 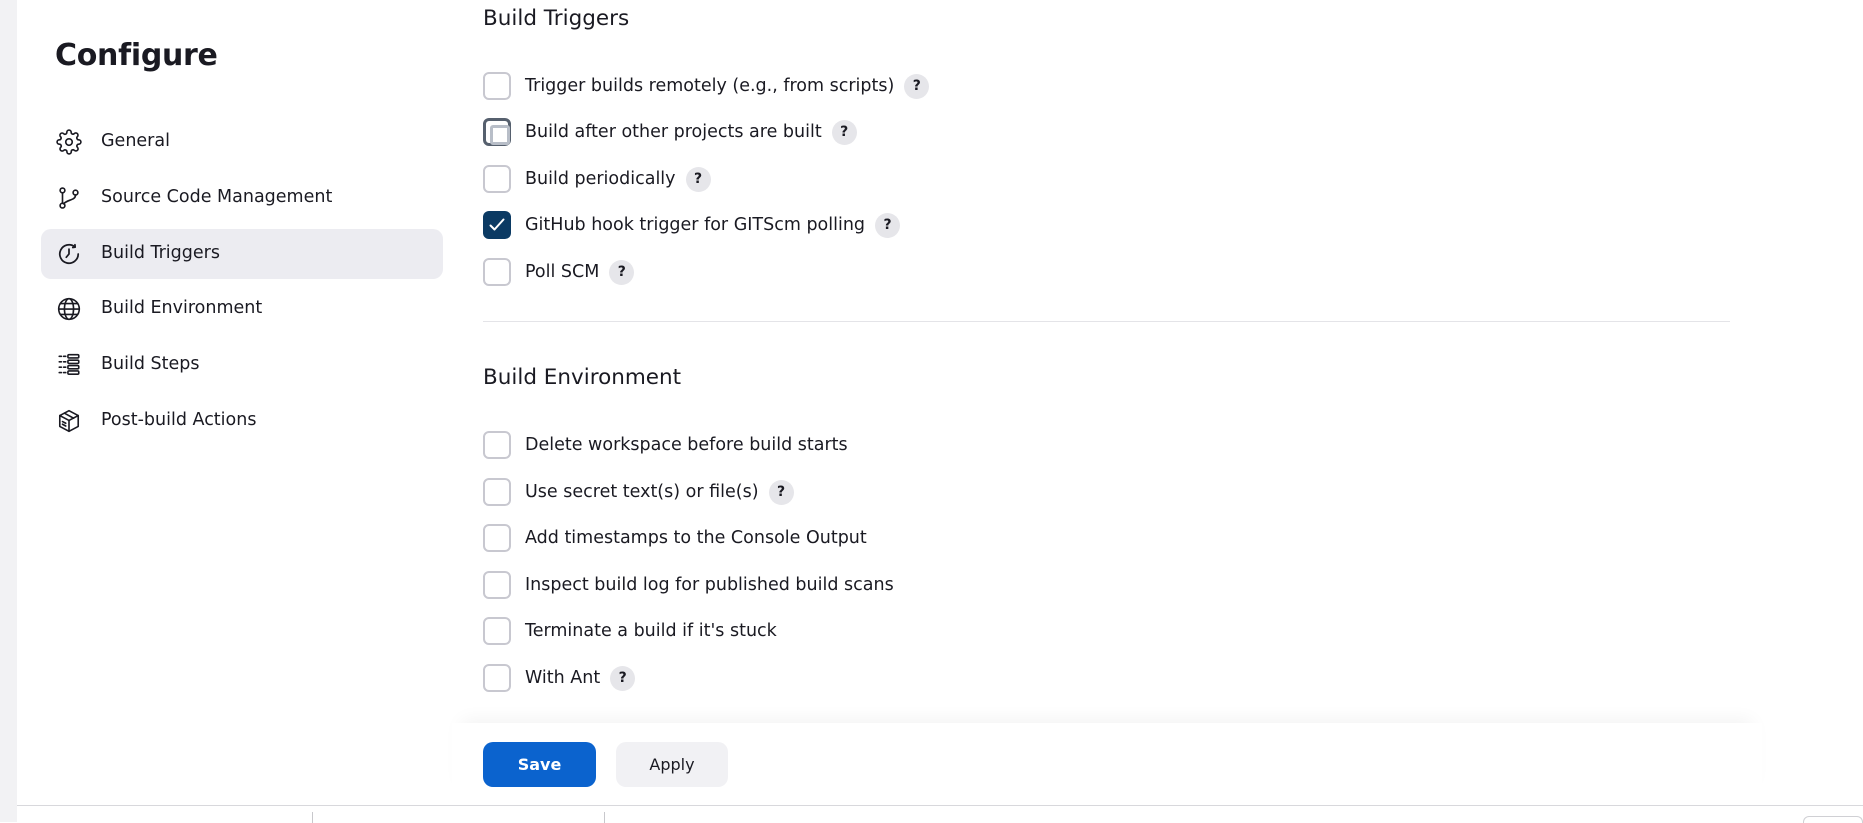 What do you see at coordinates (69, 254) in the screenshot?
I see `clock-icon` at bounding box center [69, 254].